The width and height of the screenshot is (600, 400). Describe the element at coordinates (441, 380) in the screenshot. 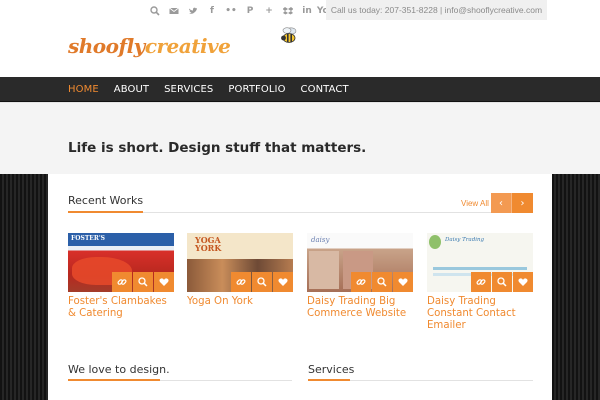

I see `services-rule` at that location.